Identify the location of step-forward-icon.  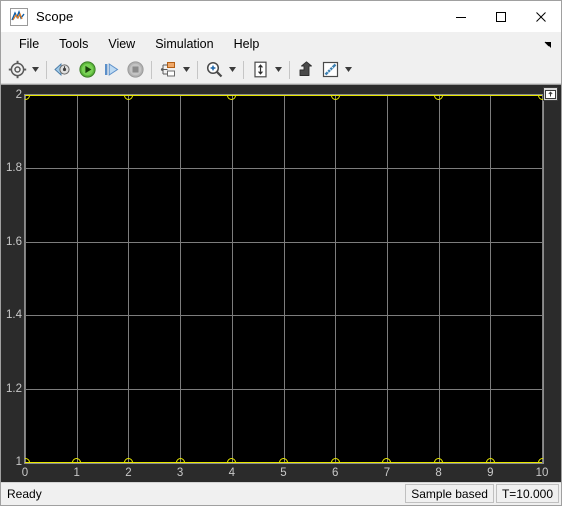
(111, 69).